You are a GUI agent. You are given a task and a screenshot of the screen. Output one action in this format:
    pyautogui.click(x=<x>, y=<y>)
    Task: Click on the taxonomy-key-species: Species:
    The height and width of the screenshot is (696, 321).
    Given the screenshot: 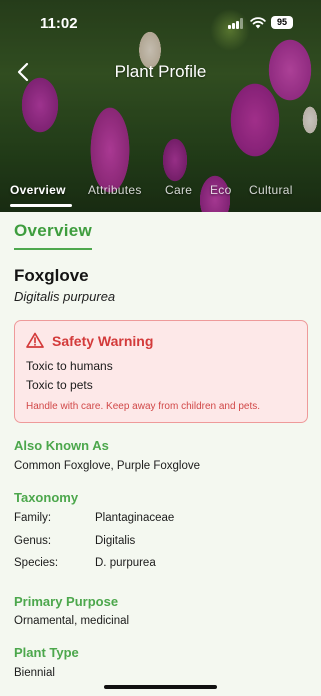 What is the action you would take?
    pyautogui.click(x=36, y=563)
    